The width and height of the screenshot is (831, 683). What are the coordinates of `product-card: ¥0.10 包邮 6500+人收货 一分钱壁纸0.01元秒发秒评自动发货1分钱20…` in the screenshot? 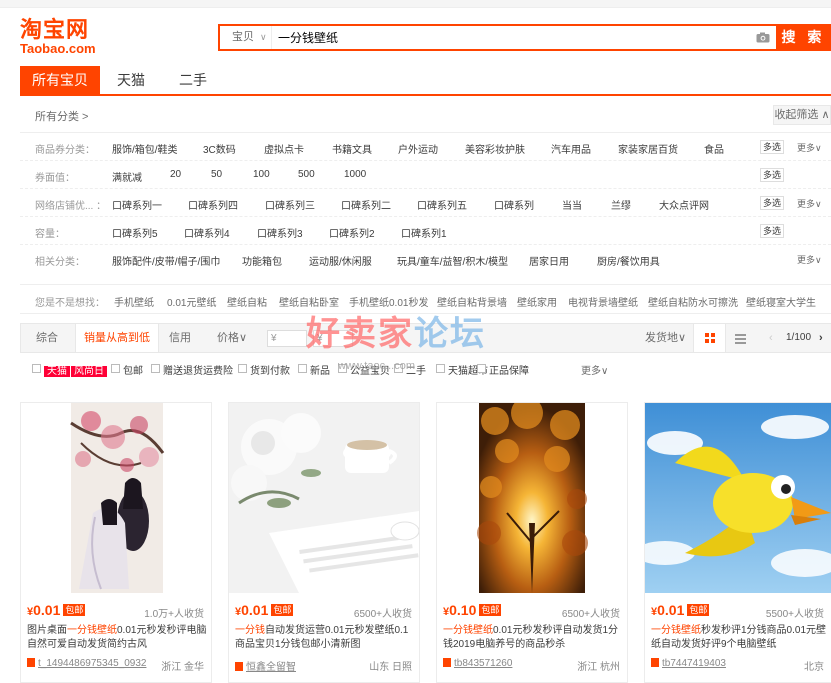 It's located at (532, 540).